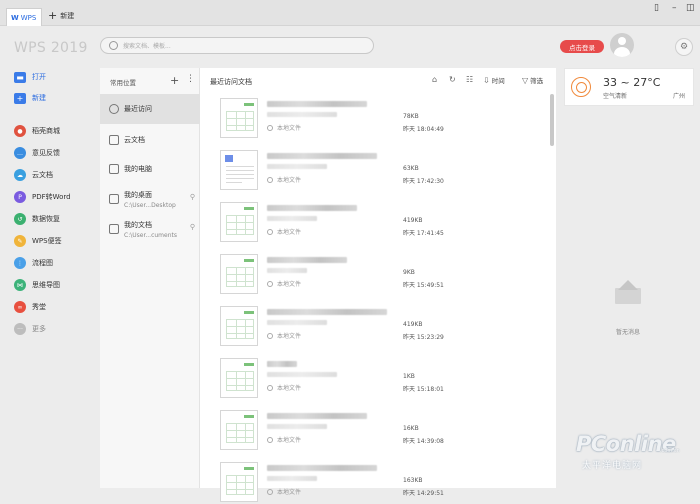 The width and height of the screenshot is (700, 504). Describe the element at coordinates (628, 332) in the screenshot. I see `no-messages-label: 暂无消息` at that location.